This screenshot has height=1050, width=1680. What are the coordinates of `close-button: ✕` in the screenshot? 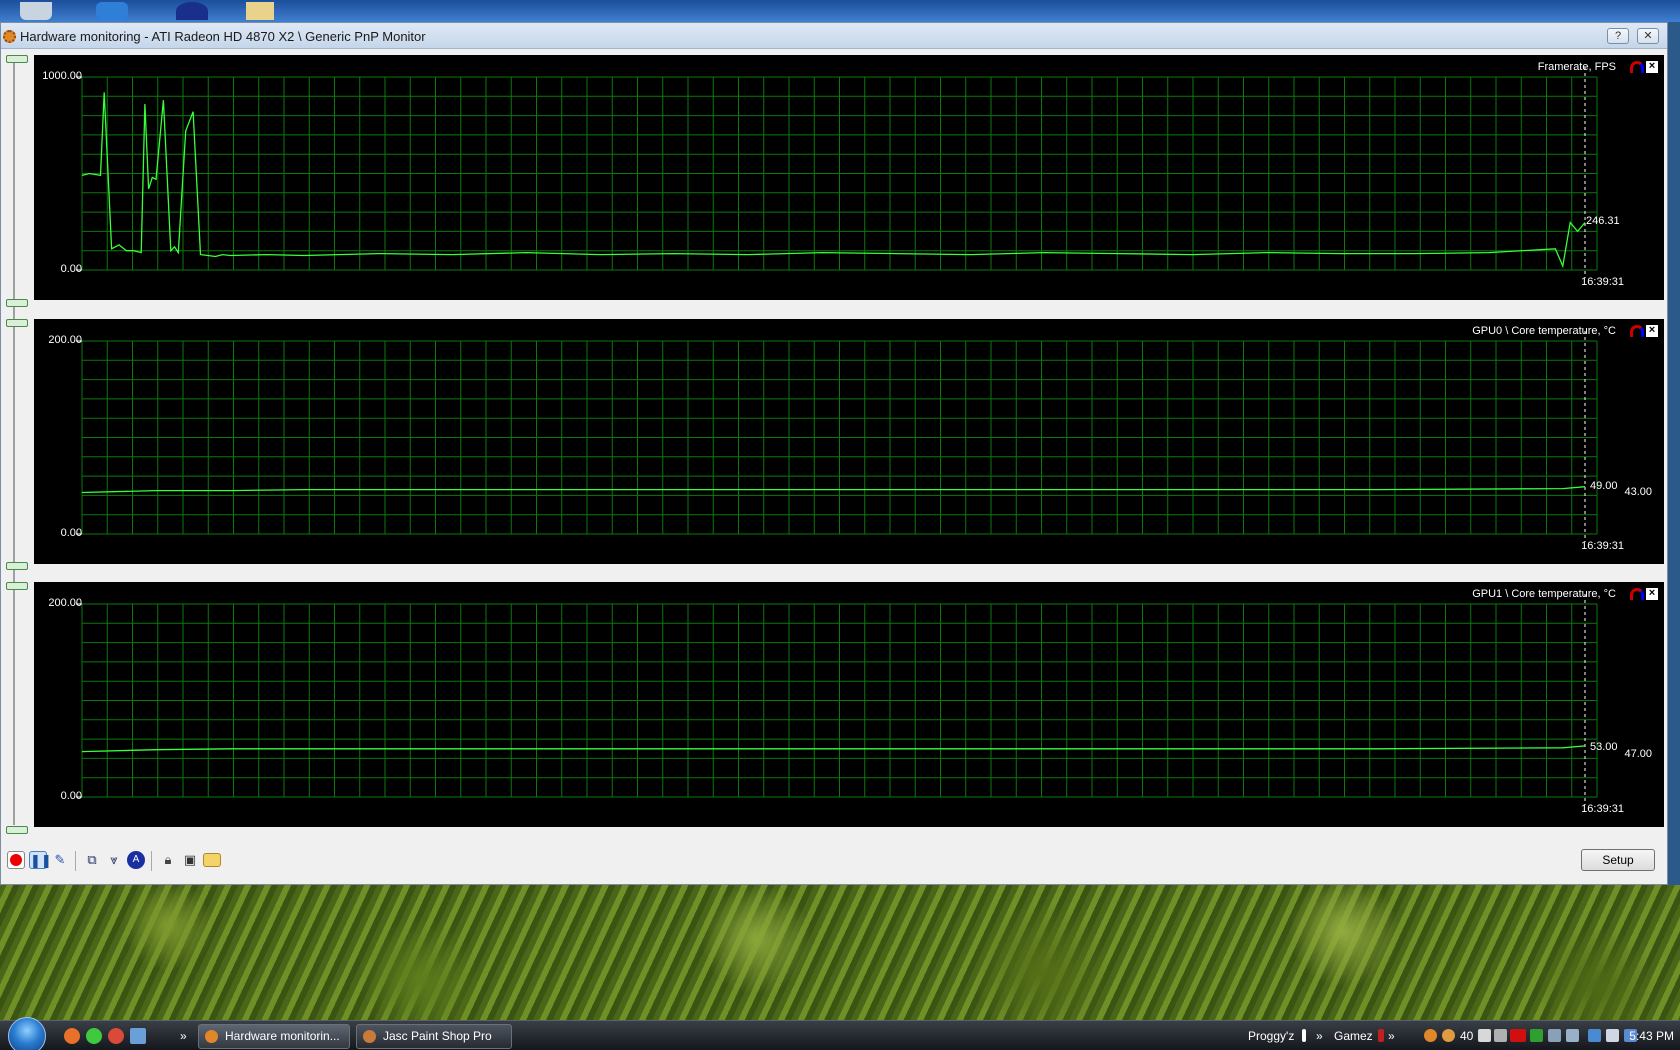 It's located at (1648, 36).